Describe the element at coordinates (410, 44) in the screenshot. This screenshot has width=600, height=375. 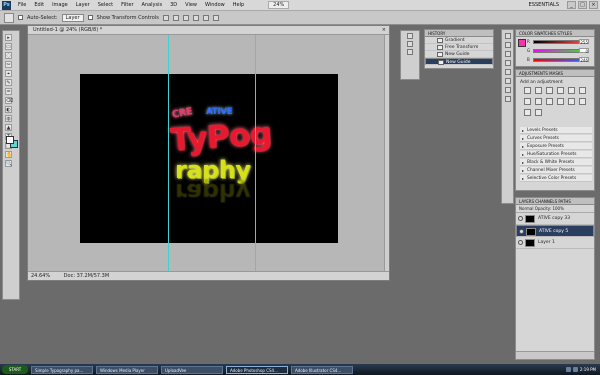
I see `actions-panel-icon` at that location.